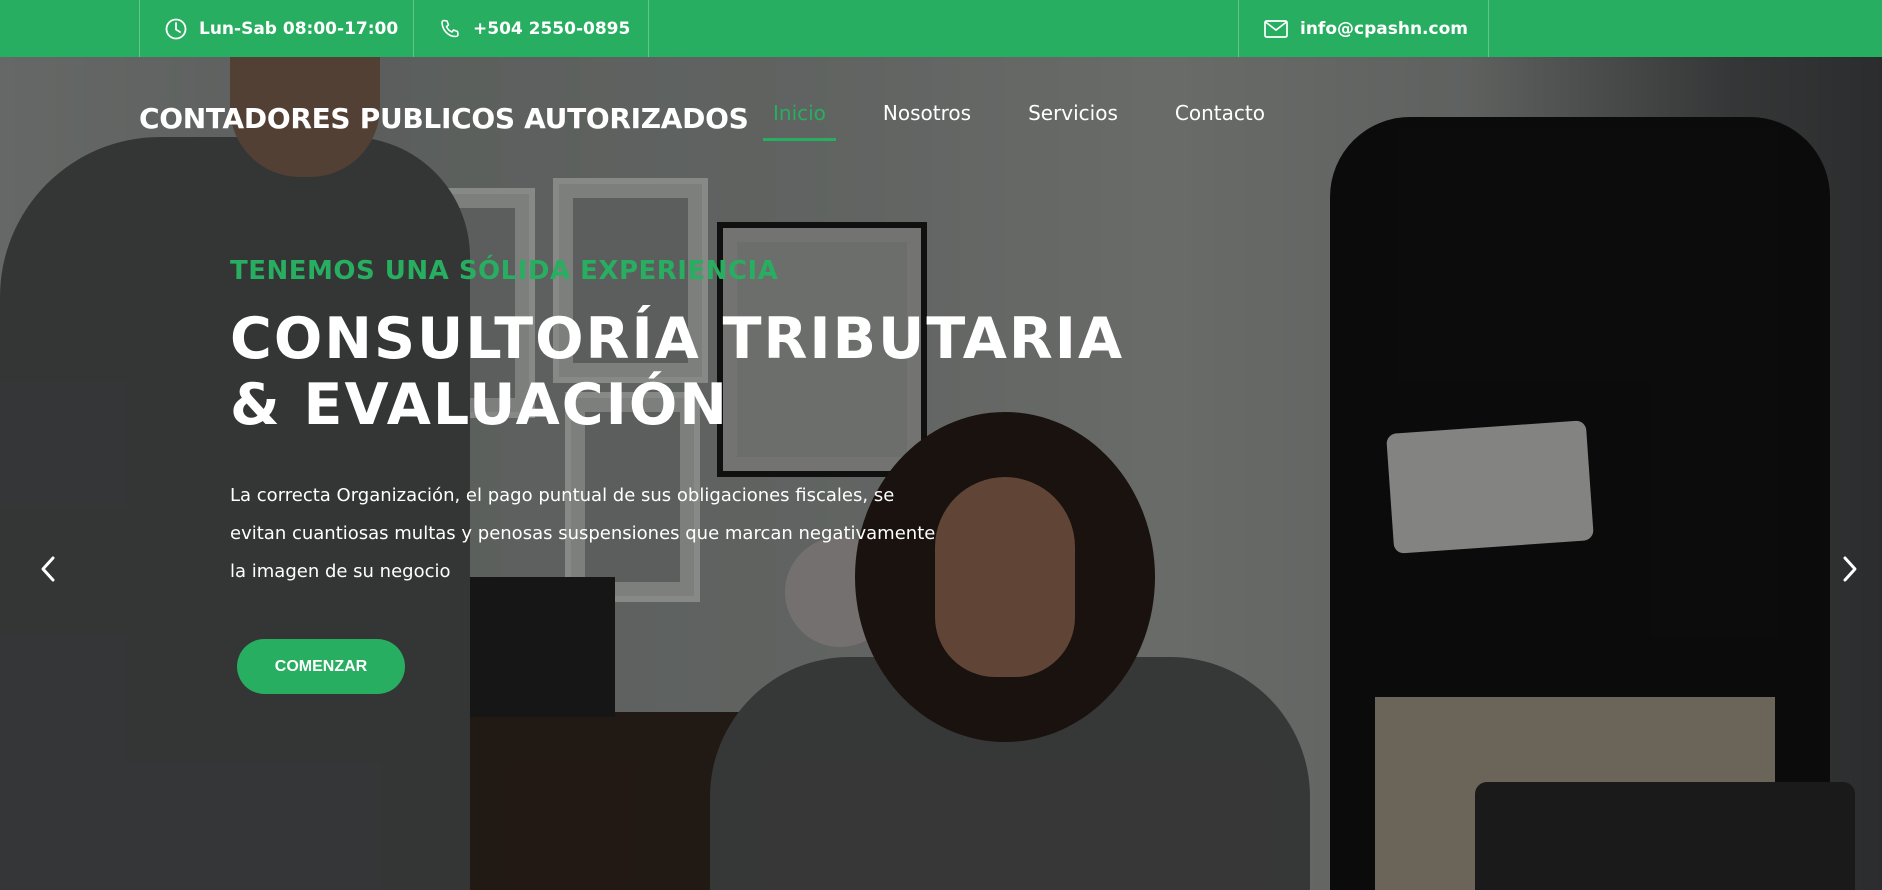  I want to click on business-hours: Lun-Sab 08:00-17:00, so click(276, 28).